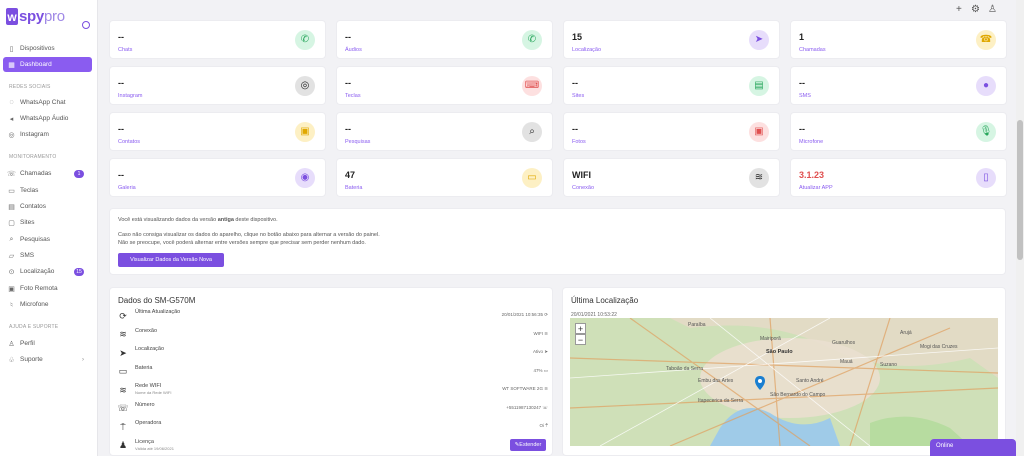  I want to click on instagram-icon: ◎, so click(11, 135).